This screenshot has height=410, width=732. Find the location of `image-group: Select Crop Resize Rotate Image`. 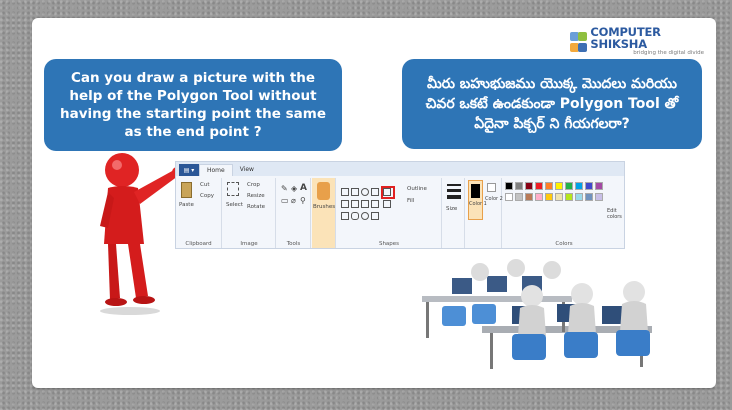

image-group: Select Crop Resize Rotate Image is located at coordinates (249, 213).